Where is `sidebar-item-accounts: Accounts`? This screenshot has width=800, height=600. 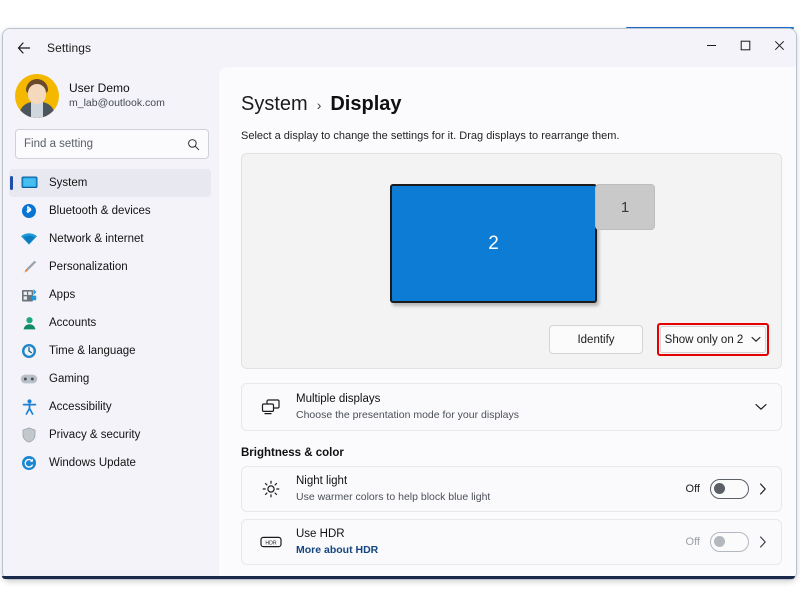 sidebar-item-accounts: Accounts is located at coordinates (110, 323).